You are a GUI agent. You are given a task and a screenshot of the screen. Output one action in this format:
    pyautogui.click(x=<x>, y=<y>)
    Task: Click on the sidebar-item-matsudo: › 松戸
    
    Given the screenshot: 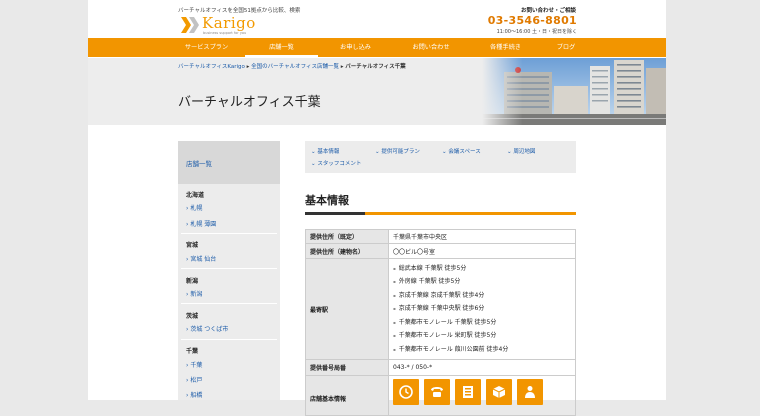 What is the action you would take?
    pyautogui.click(x=194, y=379)
    